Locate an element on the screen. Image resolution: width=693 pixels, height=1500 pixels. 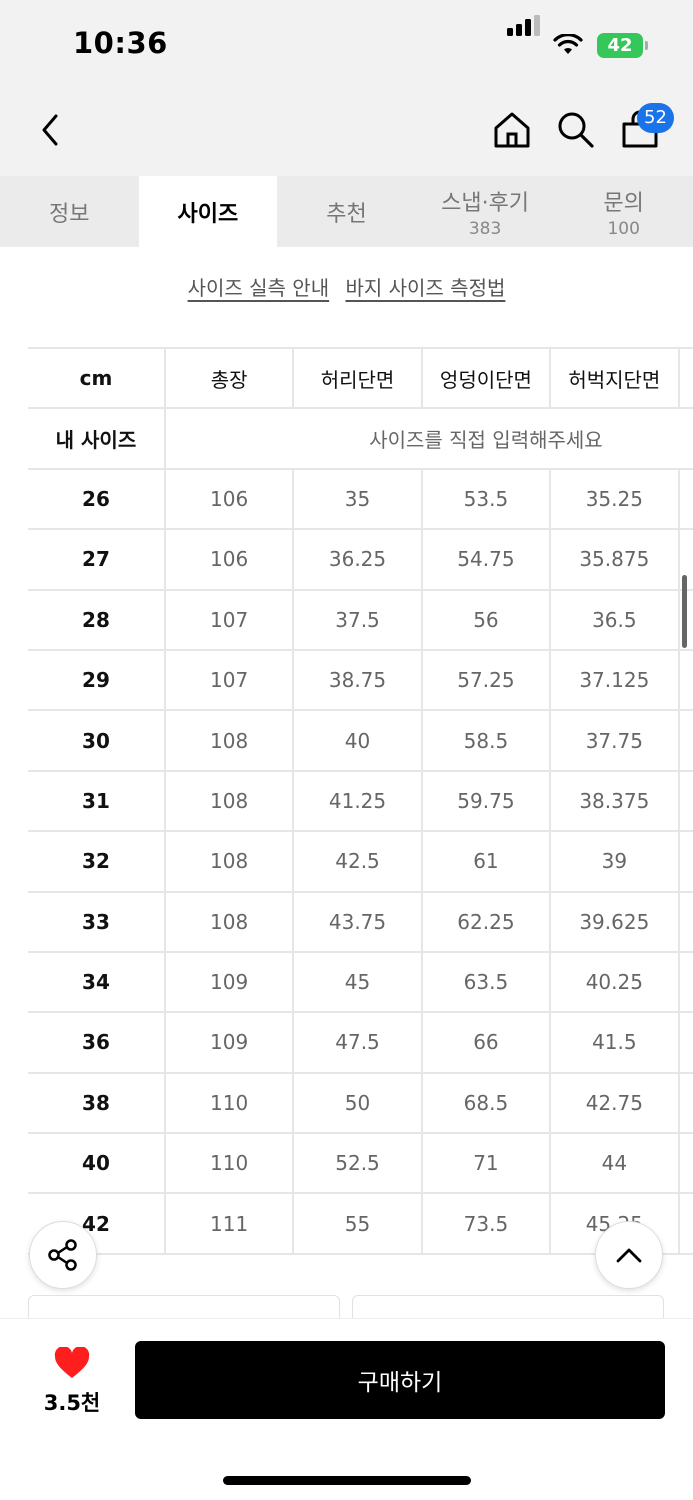
battery-icon: 42 is located at coordinates (620, 45).